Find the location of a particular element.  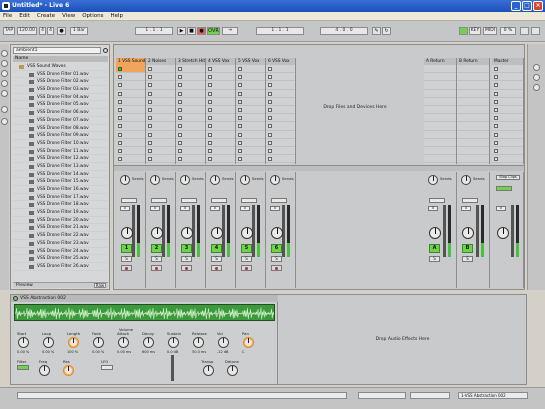

browser-file-item: VSS Drone Filter 14.wav is located at coordinates (60, 175).